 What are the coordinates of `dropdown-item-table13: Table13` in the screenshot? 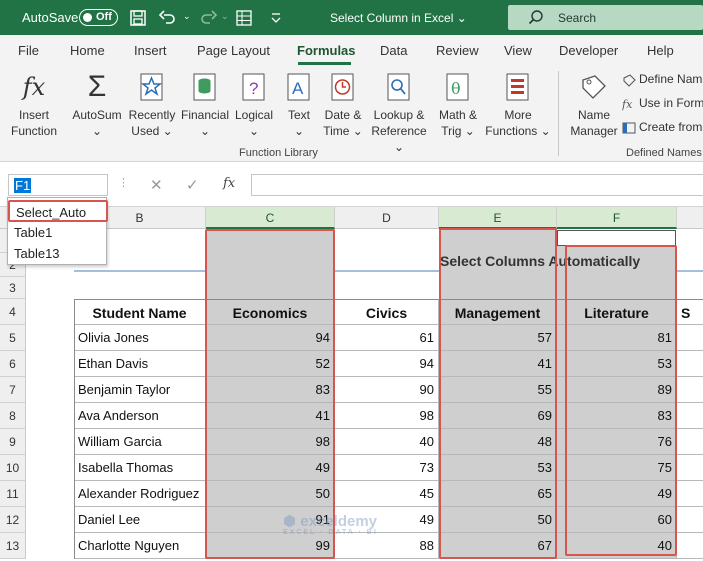 It's located at (58, 254).